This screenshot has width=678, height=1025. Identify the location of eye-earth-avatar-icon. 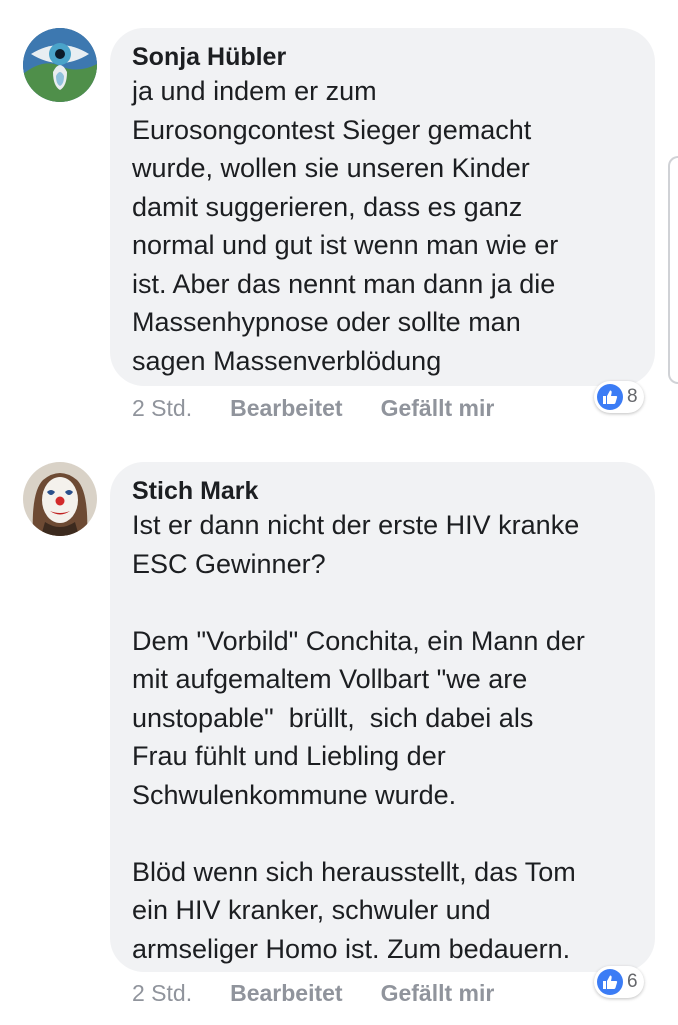
(60, 65).